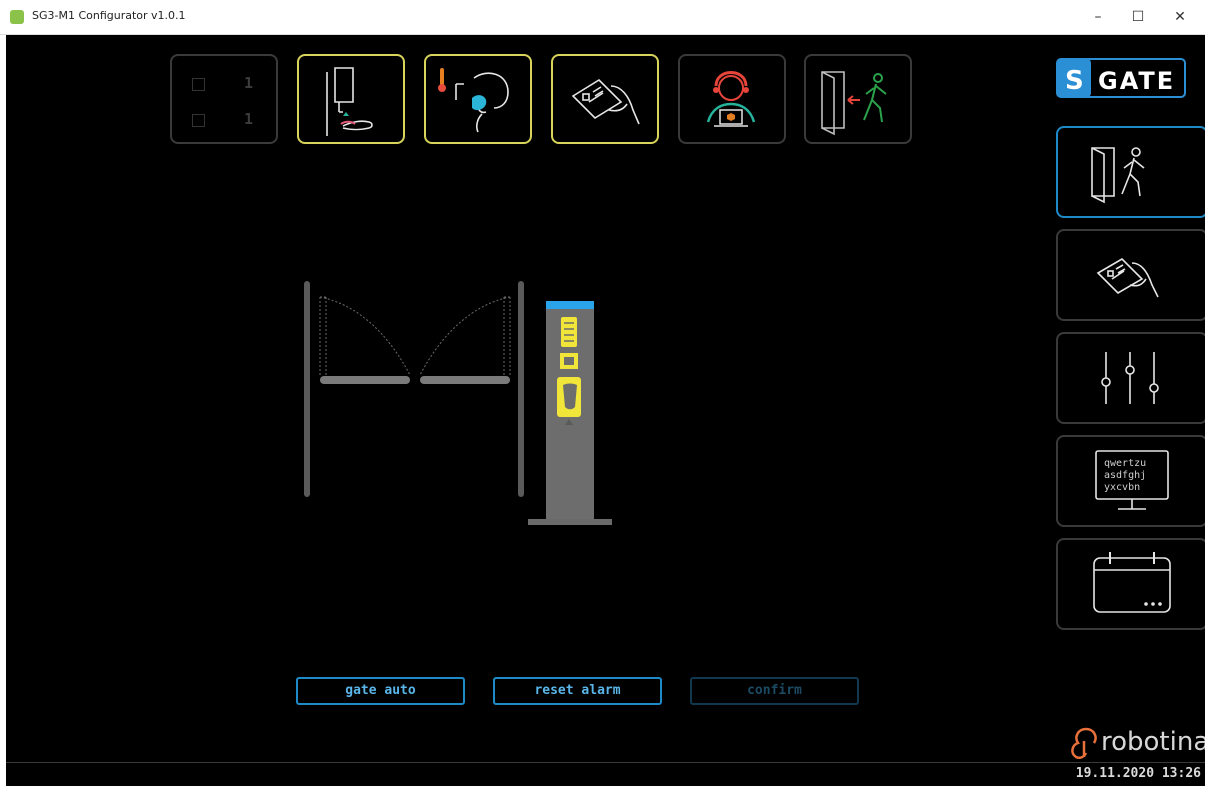 This screenshot has width=1205, height=786. Describe the element at coordinates (1138, 773) in the screenshot. I see `datetime-display: 19.11.2020 13:26` at that location.